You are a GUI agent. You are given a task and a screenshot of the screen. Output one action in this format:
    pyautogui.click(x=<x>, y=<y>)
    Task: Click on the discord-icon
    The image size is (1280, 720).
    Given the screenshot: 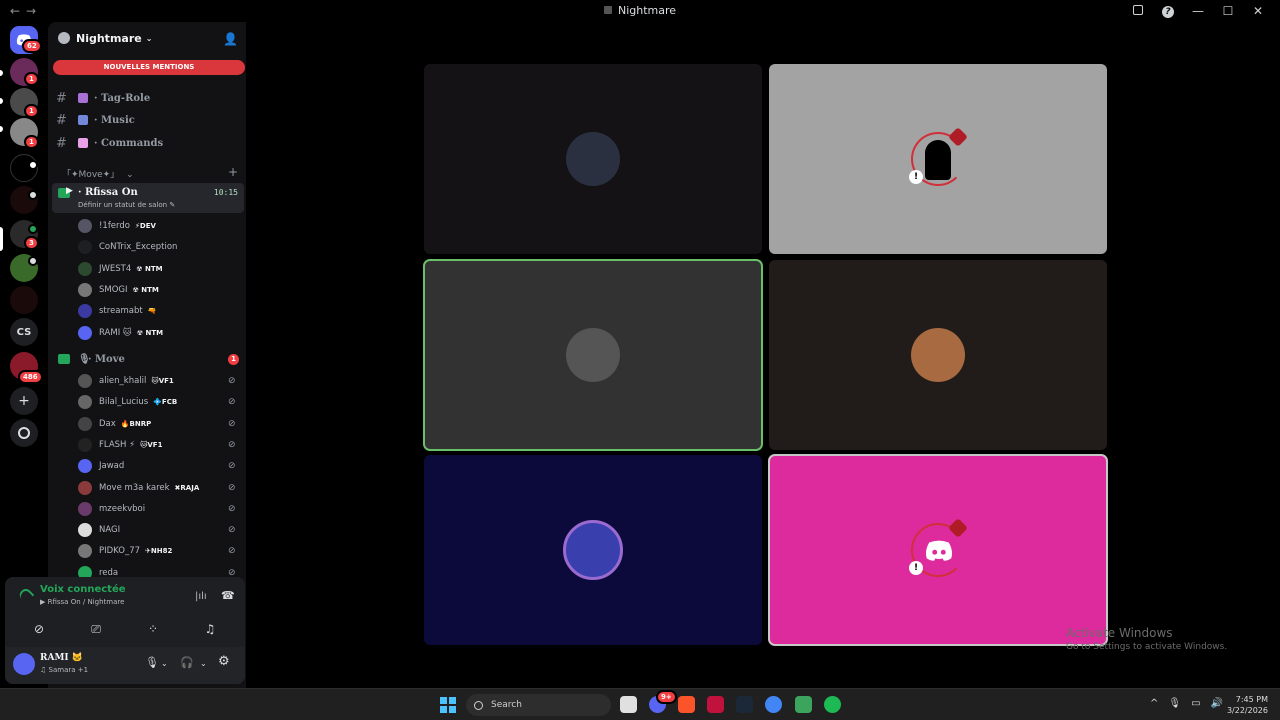 What is the action you would take?
    pyautogui.click(x=939, y=550)
    